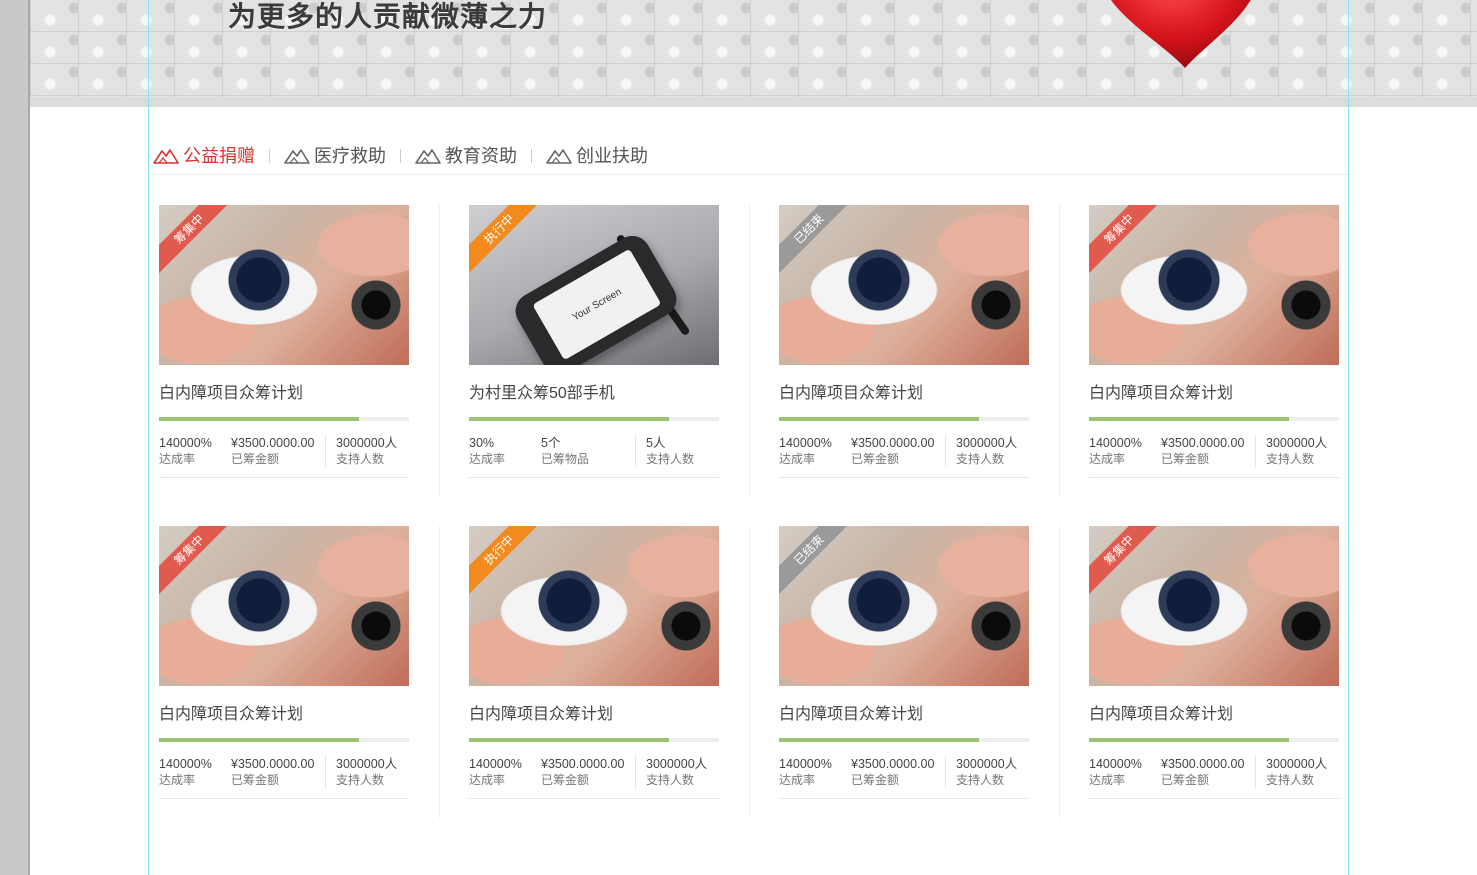  I want to click on tab-4: 创业扶助, so click(597, 156).